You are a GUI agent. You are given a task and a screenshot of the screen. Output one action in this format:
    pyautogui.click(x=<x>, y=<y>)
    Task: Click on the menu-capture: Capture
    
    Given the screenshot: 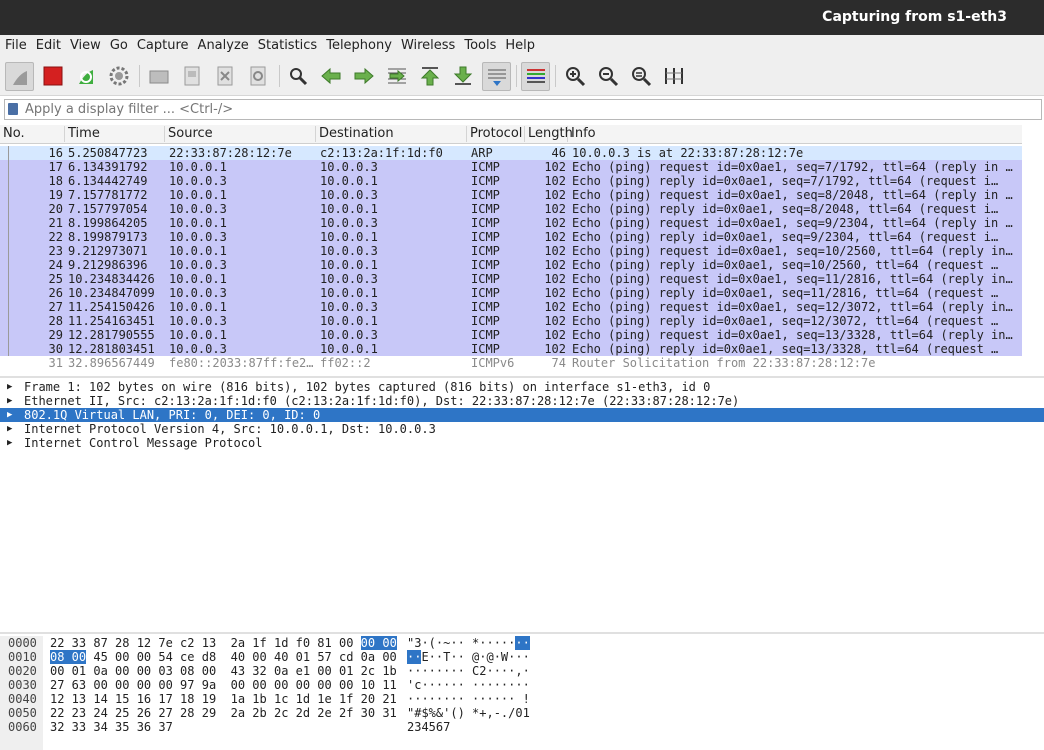 What is the action you would take?
    pyautogui.click(x=162, y=44)
    